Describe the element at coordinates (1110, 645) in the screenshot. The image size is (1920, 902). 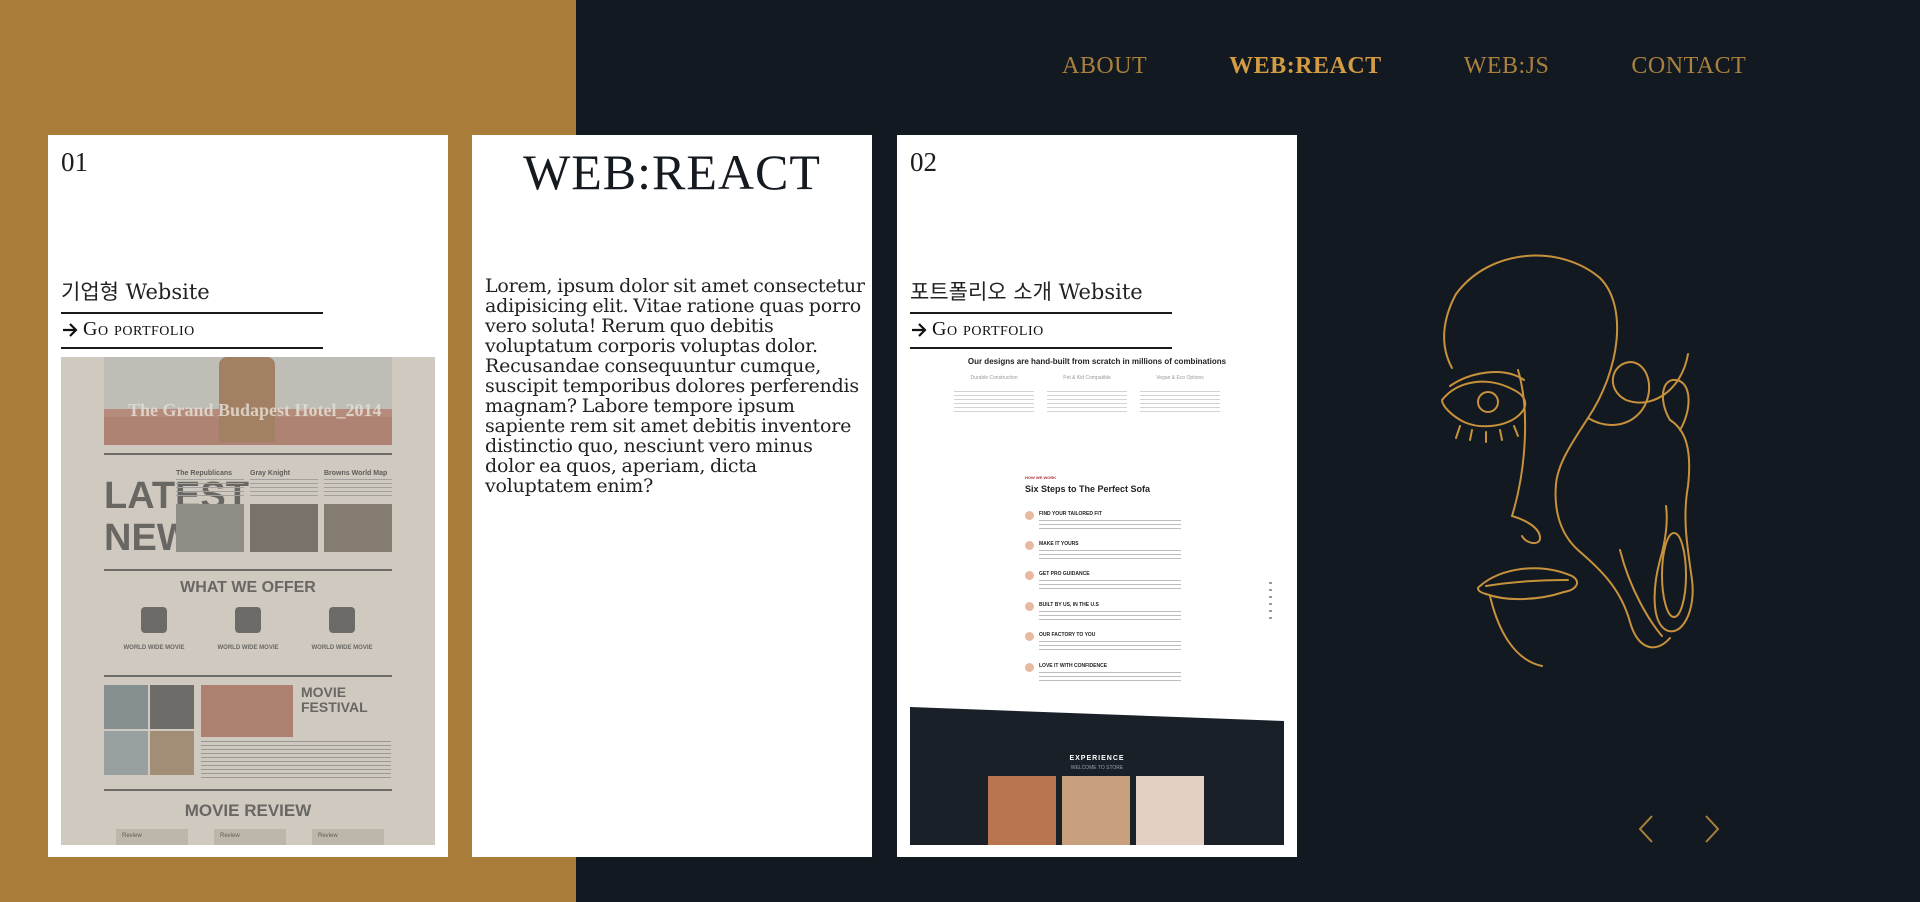
I see `step-item: OUR FACTORY TO YOU` at that location.